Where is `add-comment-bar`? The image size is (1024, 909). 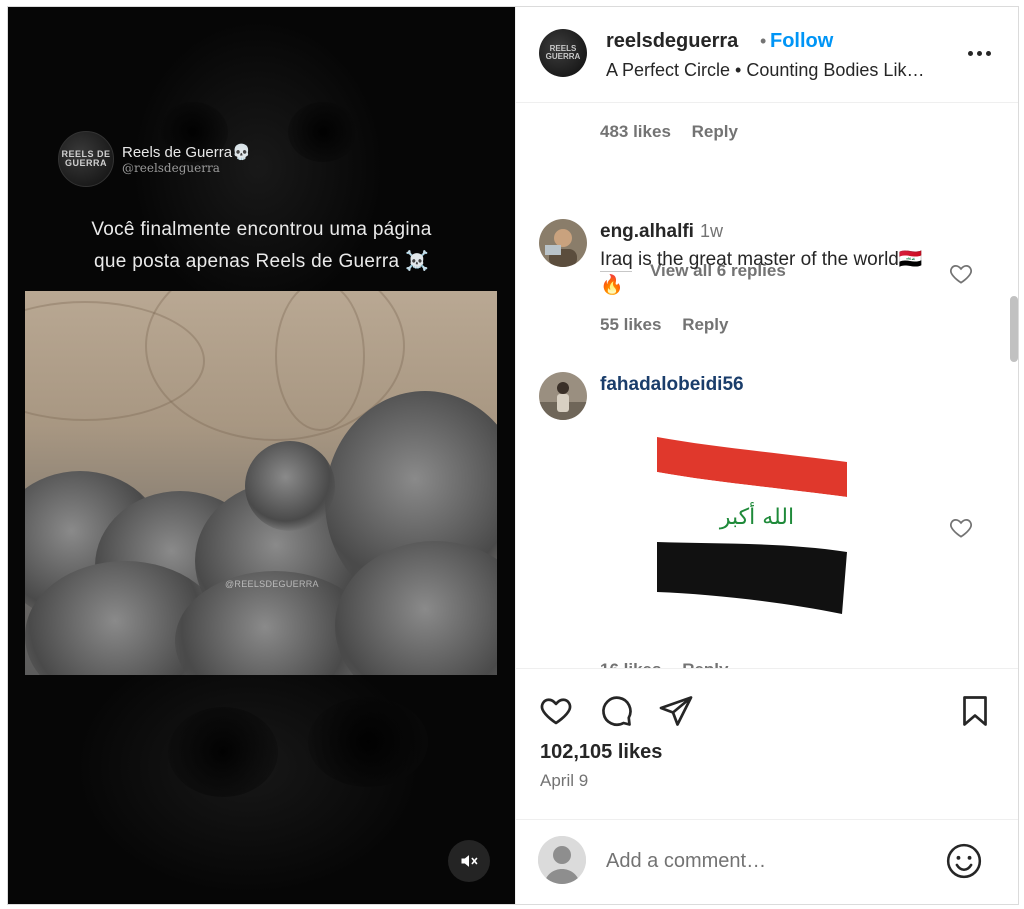 add-comment-bar is located at coordinates (767, 861).